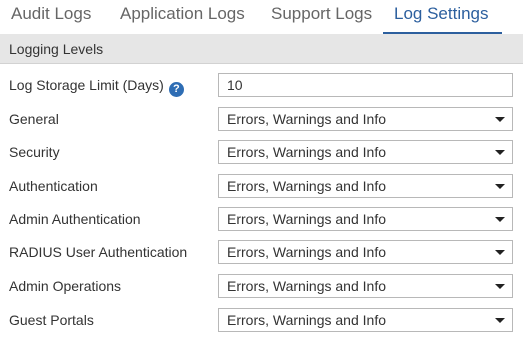 The image size is (523, 338). Describe the element at coordinates (34, 119) in the screenshot. I see `general-label: General` at that location.